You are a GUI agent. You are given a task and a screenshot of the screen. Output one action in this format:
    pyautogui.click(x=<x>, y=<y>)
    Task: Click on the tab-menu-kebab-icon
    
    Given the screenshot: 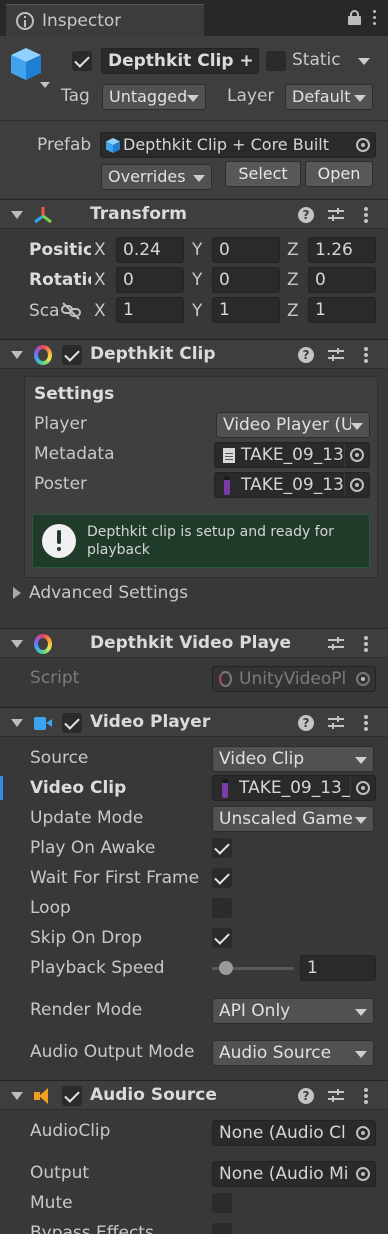 What is the action you would take?
    pyautogui.click(x=375, y=18)
    